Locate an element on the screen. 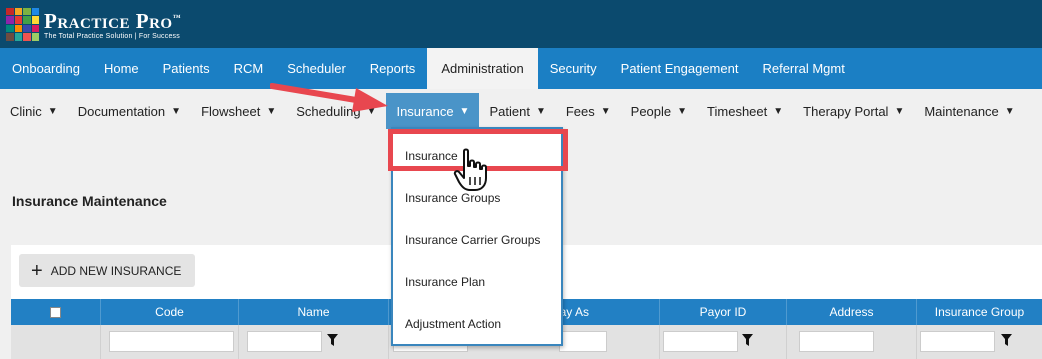 This screenshot has height=359, width=1042. tab-security: Security is located at coordinates (573, 68).